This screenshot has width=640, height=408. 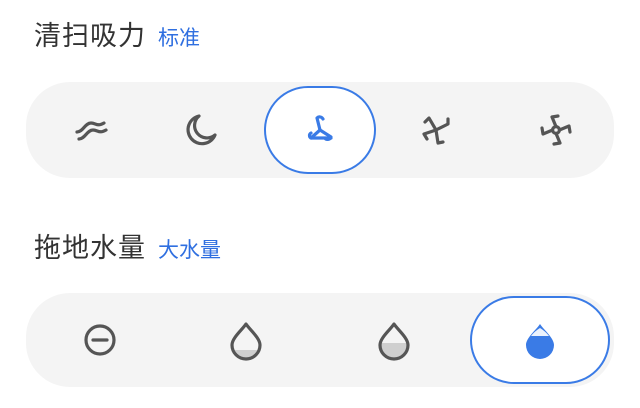 I want to click on suction-option-strong, so click(x=436, y=130).